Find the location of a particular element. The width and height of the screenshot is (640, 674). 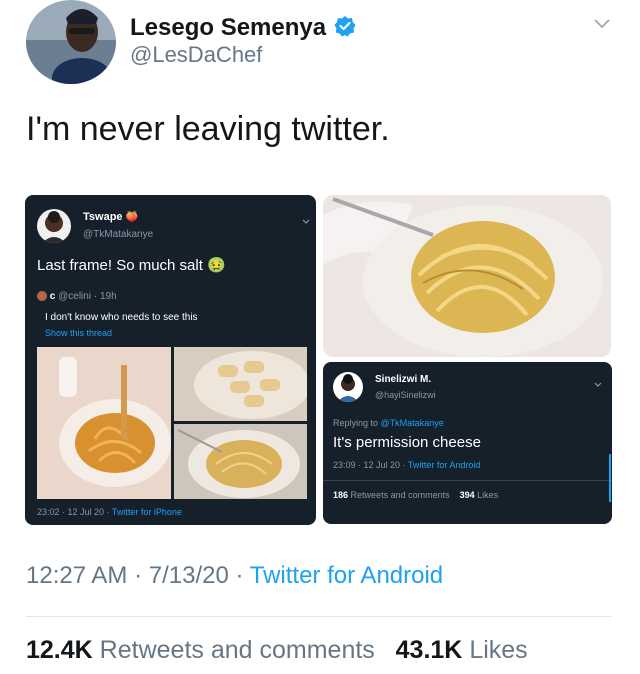

photo-rigatoni is located at coordinates (240, 384).